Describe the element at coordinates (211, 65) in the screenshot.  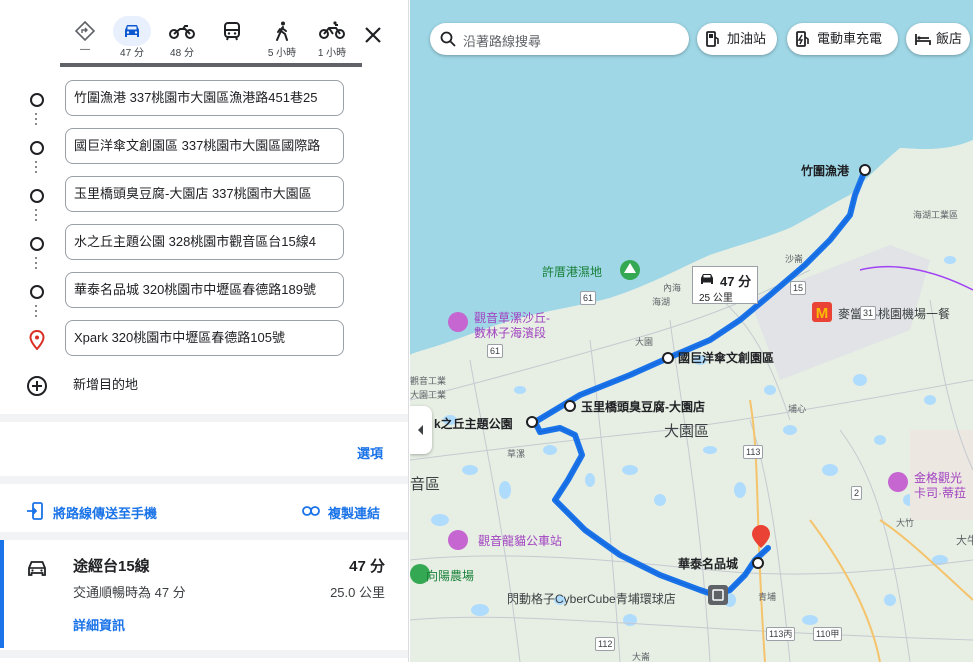
I see `mode-scroll-indicator` at that location.